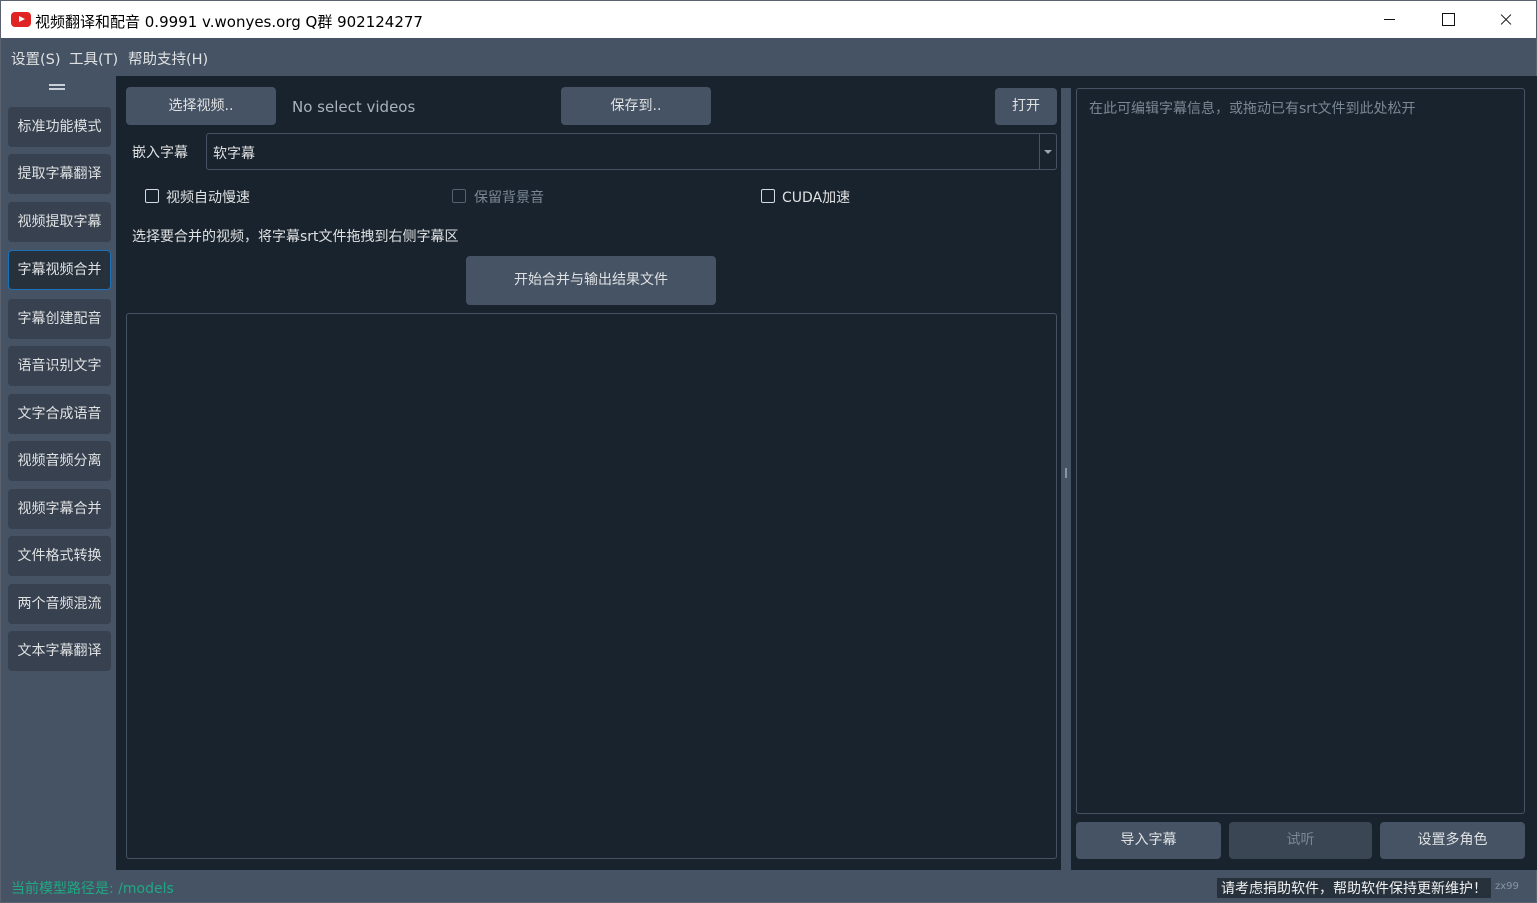  I want to click on sidebar-item-extract-translate: 提取字幕翻译, so click(59, 174).